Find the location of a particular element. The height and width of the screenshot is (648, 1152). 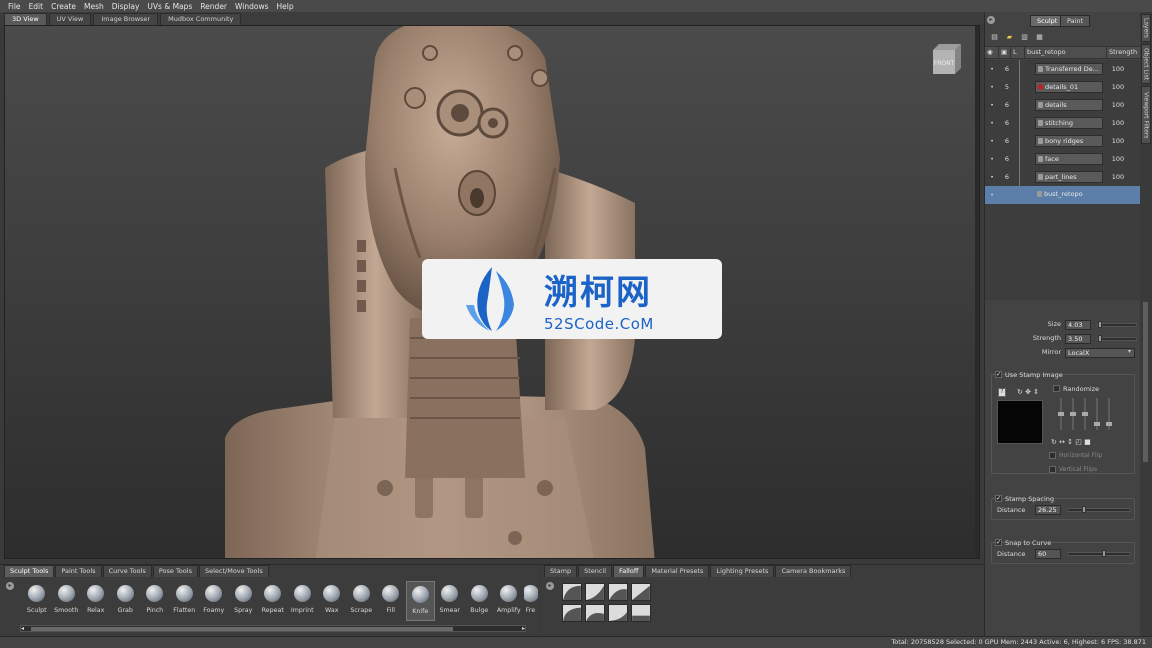

base-layer-row: • bust_retopo is located at coordinates (1063, 195).